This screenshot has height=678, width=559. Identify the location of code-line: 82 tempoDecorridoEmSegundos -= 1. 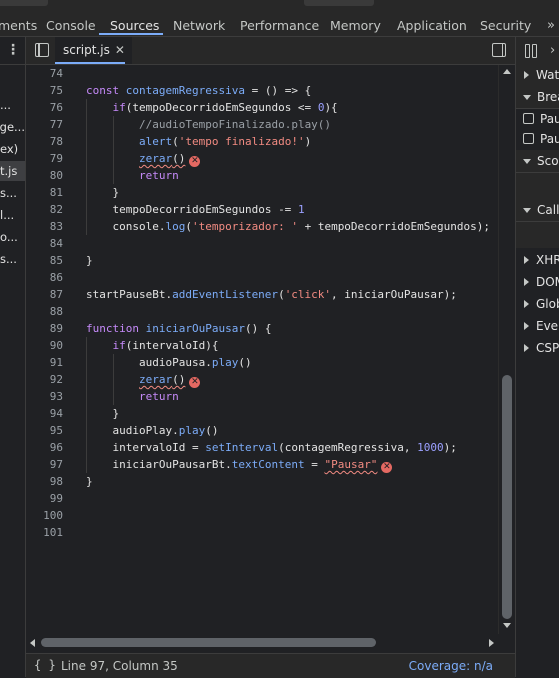
(262, 209).